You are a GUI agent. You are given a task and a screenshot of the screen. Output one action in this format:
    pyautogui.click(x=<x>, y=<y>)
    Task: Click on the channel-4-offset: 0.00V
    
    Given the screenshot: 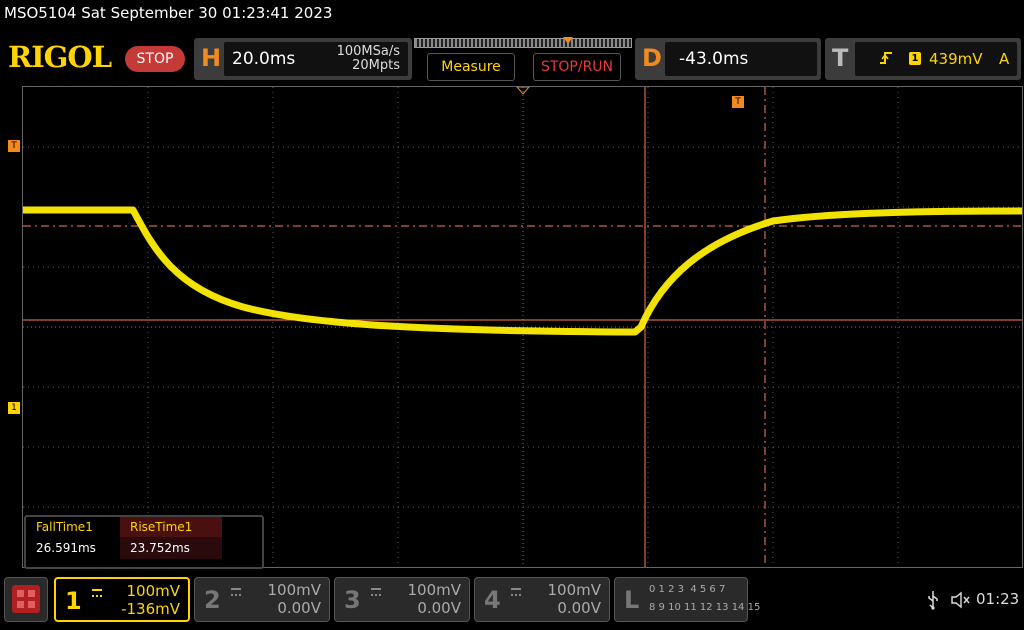 What is the action you would take?
    pyautogui.click(x=579, y=608)
    